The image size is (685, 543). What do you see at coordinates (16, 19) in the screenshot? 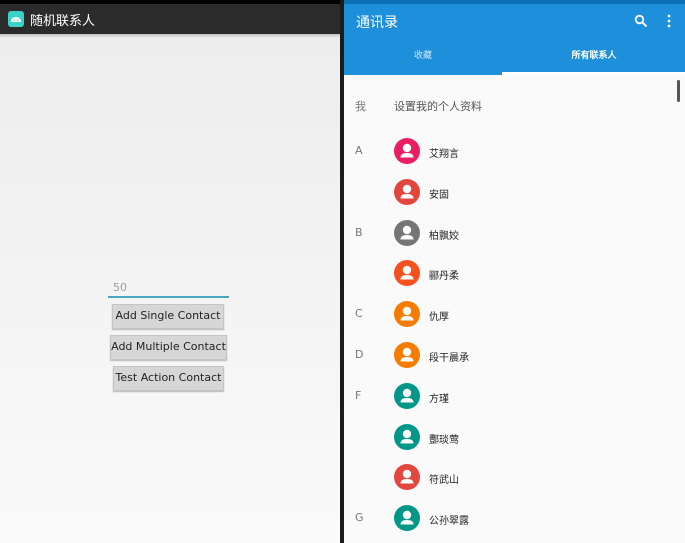
I see `android-app-icon` at bounding box center [16, 19].